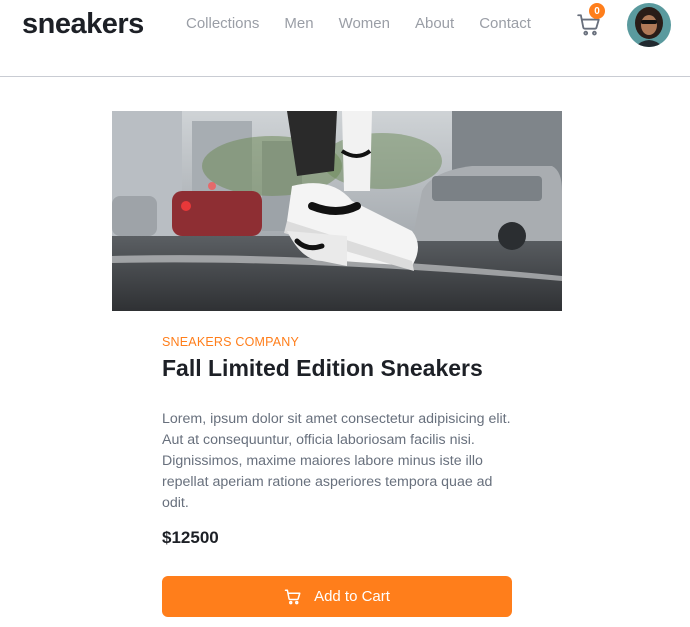  I want to click on product-title: Fall Limited Edition Sneakers, so click(322, 368).